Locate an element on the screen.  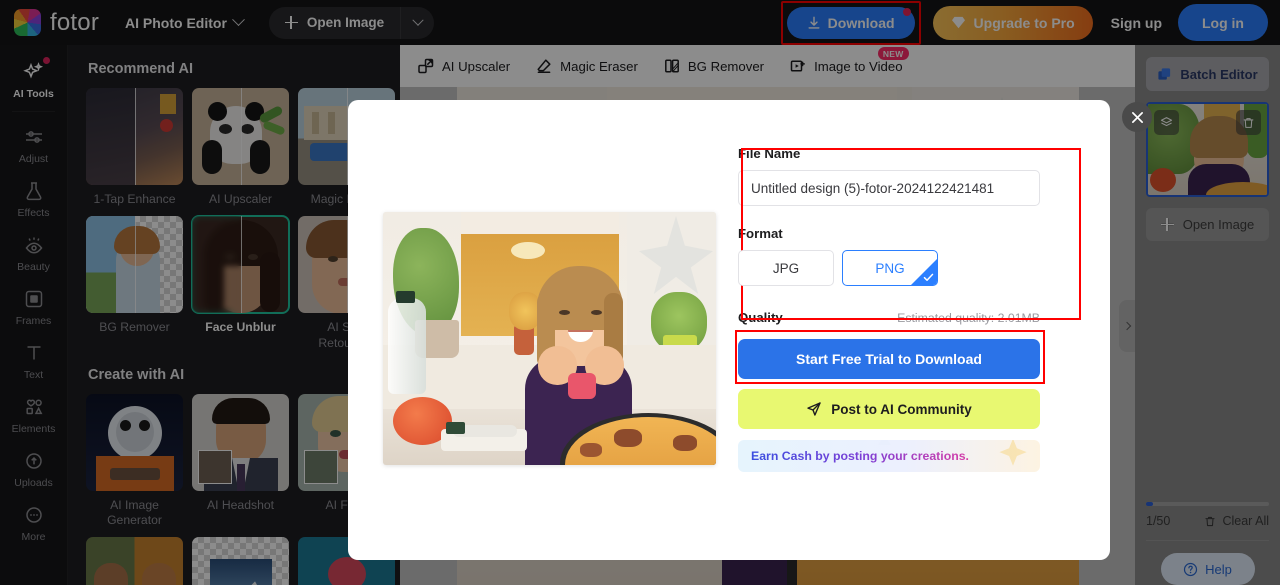
check-icon is located at coordinates (928, 277).